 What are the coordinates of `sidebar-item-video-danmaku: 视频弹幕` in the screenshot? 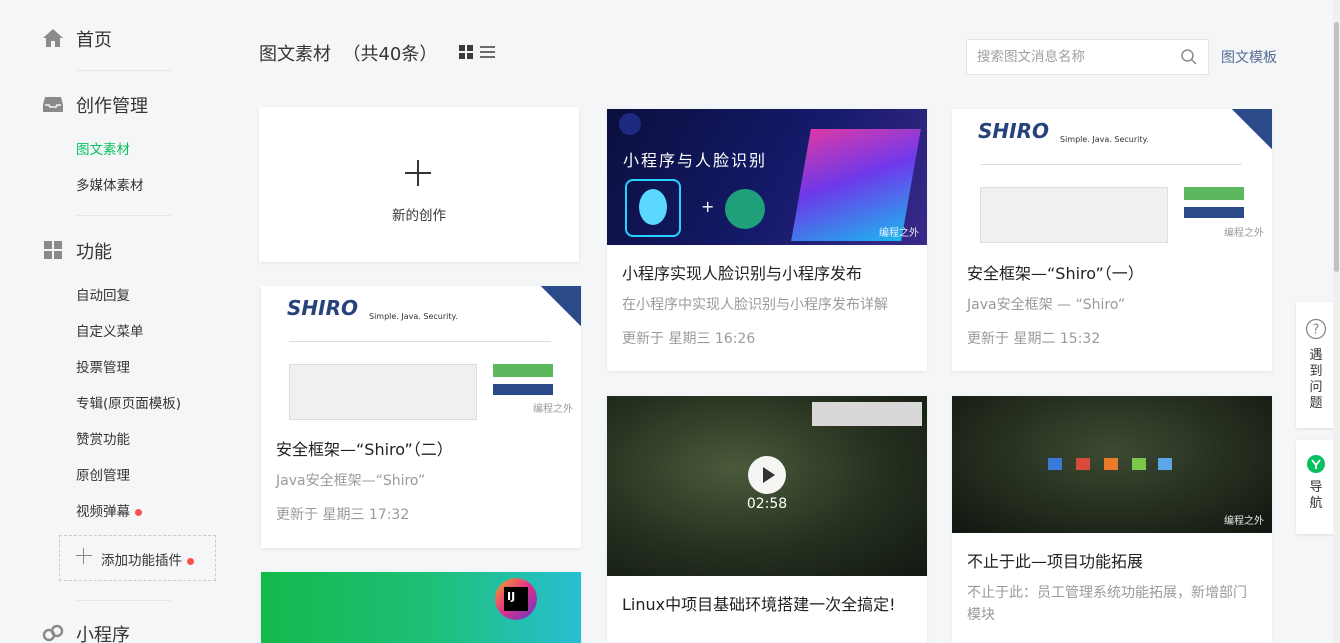 It's located at (109, 510).